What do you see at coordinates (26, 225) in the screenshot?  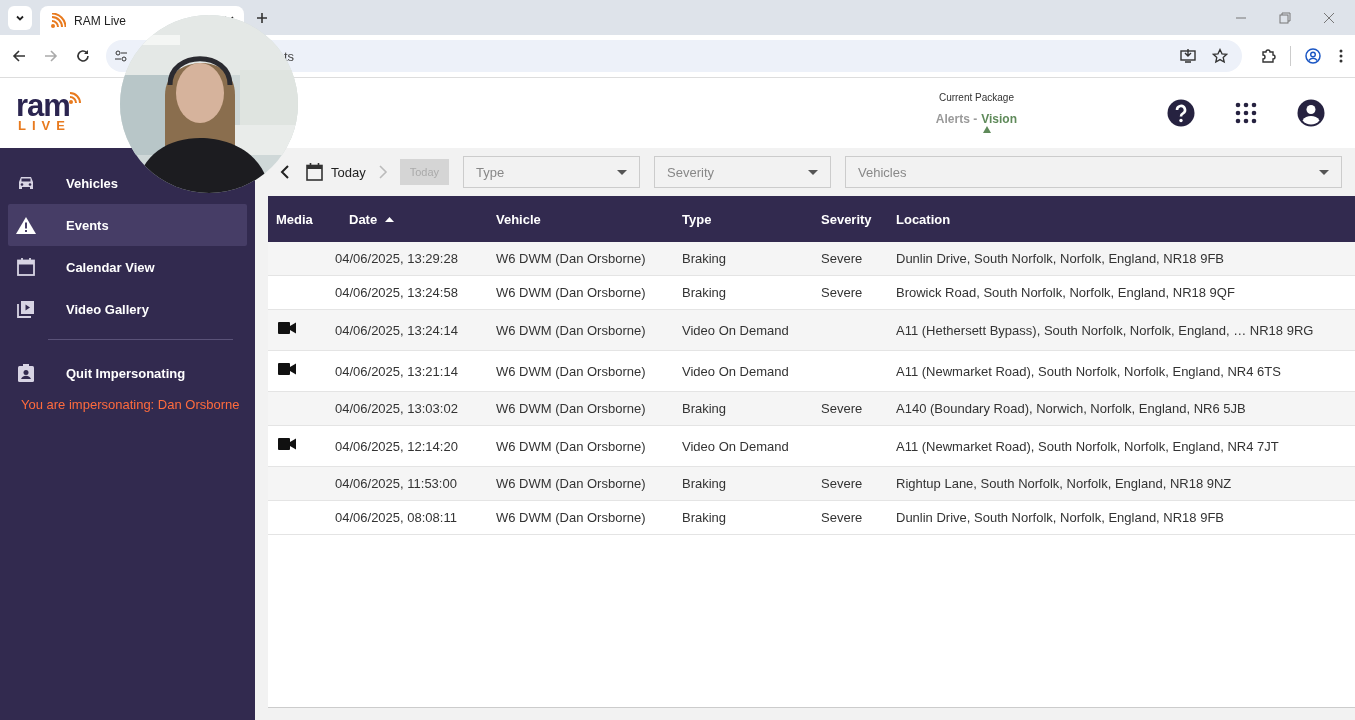 I see `warning-icon` at bounding box center [26, 225].